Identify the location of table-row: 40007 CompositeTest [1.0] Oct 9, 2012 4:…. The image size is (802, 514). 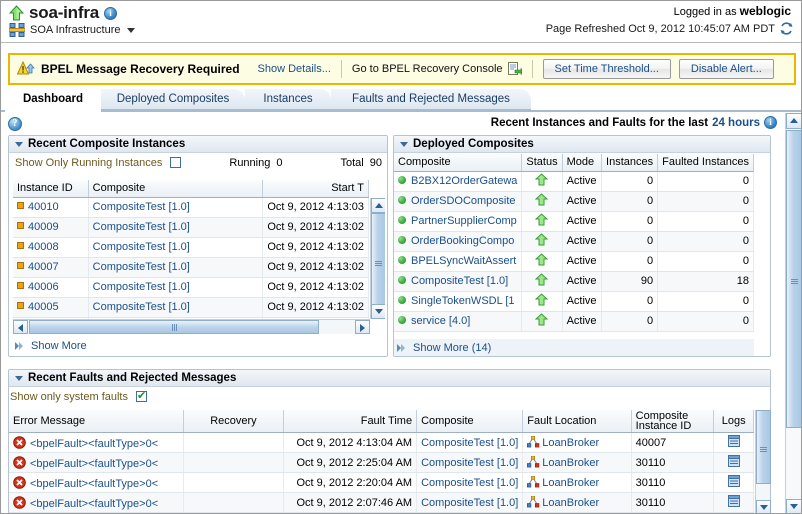
(191, 267).